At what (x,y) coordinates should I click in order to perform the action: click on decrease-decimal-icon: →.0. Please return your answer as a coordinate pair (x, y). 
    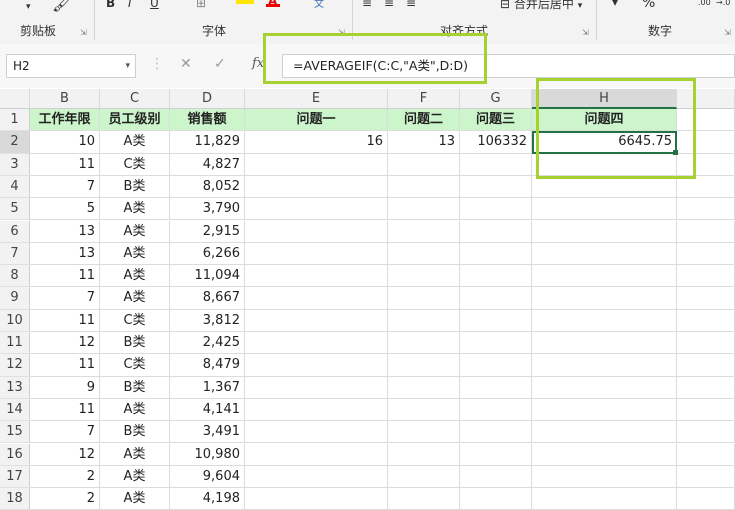
    Looking at the image, I should click on (723, 3).